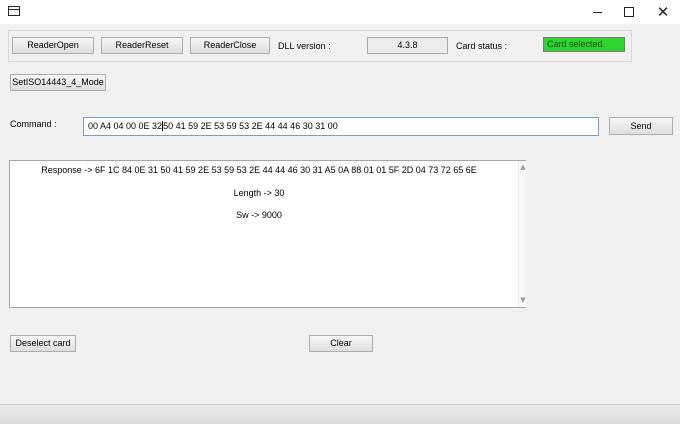  Describe the element at coordinates (523, 300) in the screenshot. I see `scroll-down-icon: ▼` at that location.